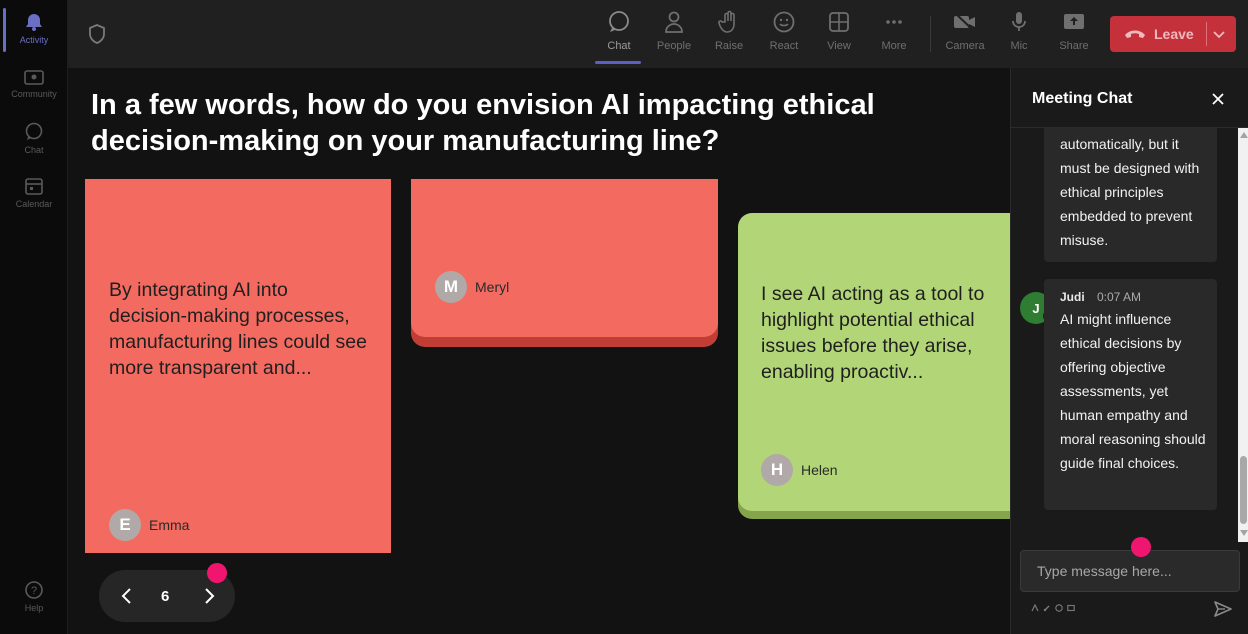 The image size is (1248, 634). Describe the element at coordinates (726, 21) in the screenshot. I see `hand-icon` at that location.